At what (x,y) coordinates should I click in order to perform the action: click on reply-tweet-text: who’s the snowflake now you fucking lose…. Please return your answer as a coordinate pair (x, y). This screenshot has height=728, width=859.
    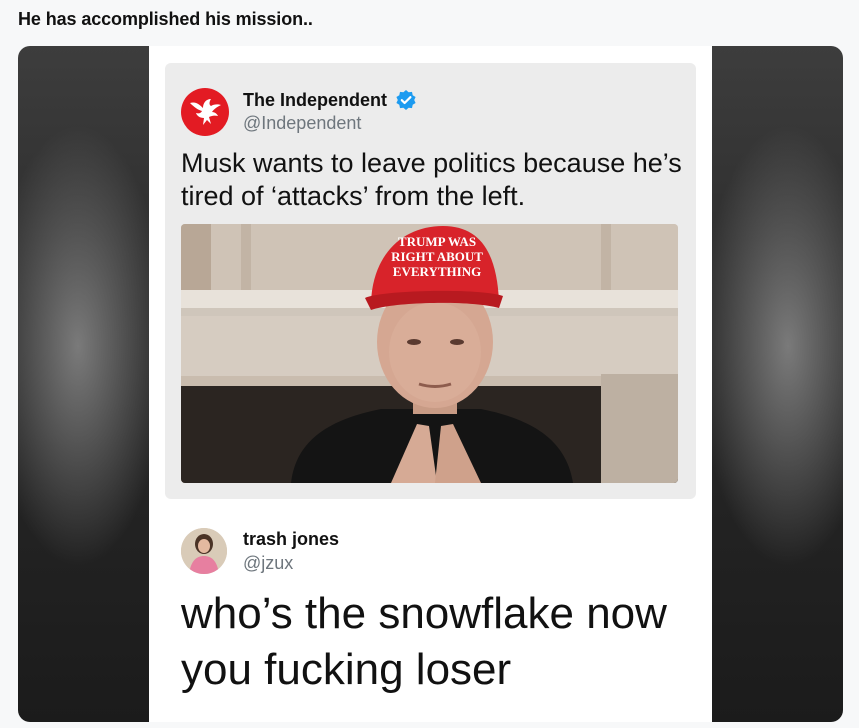
    Looking at the image, I should click on (424, 641).